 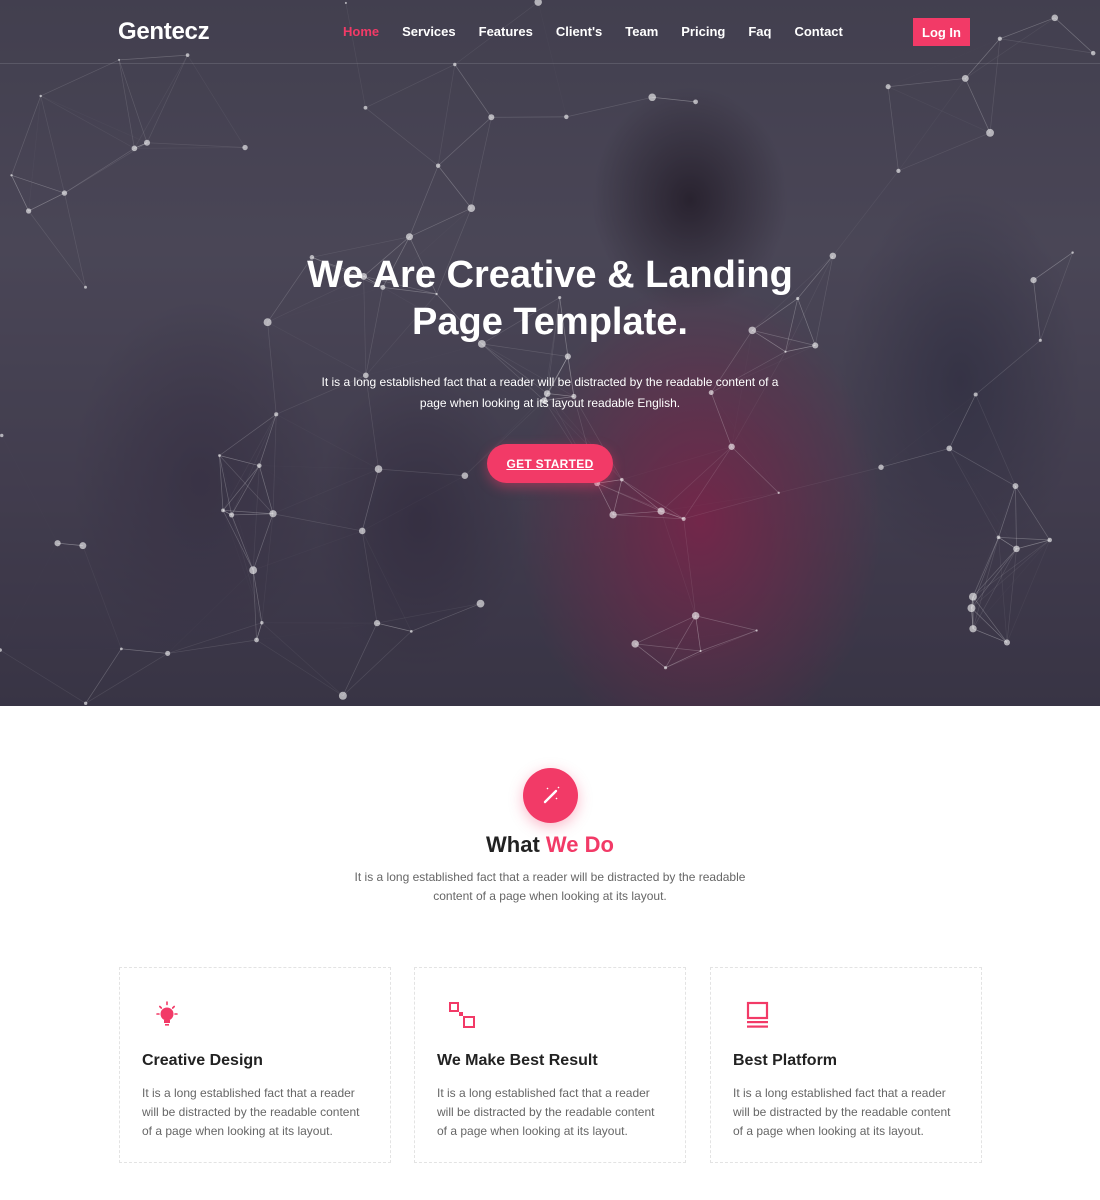 What do you see at coordinates (579, 31) in the screenshot?
I see `nav-item-clients: Client's` at bounding box center [579, 31].